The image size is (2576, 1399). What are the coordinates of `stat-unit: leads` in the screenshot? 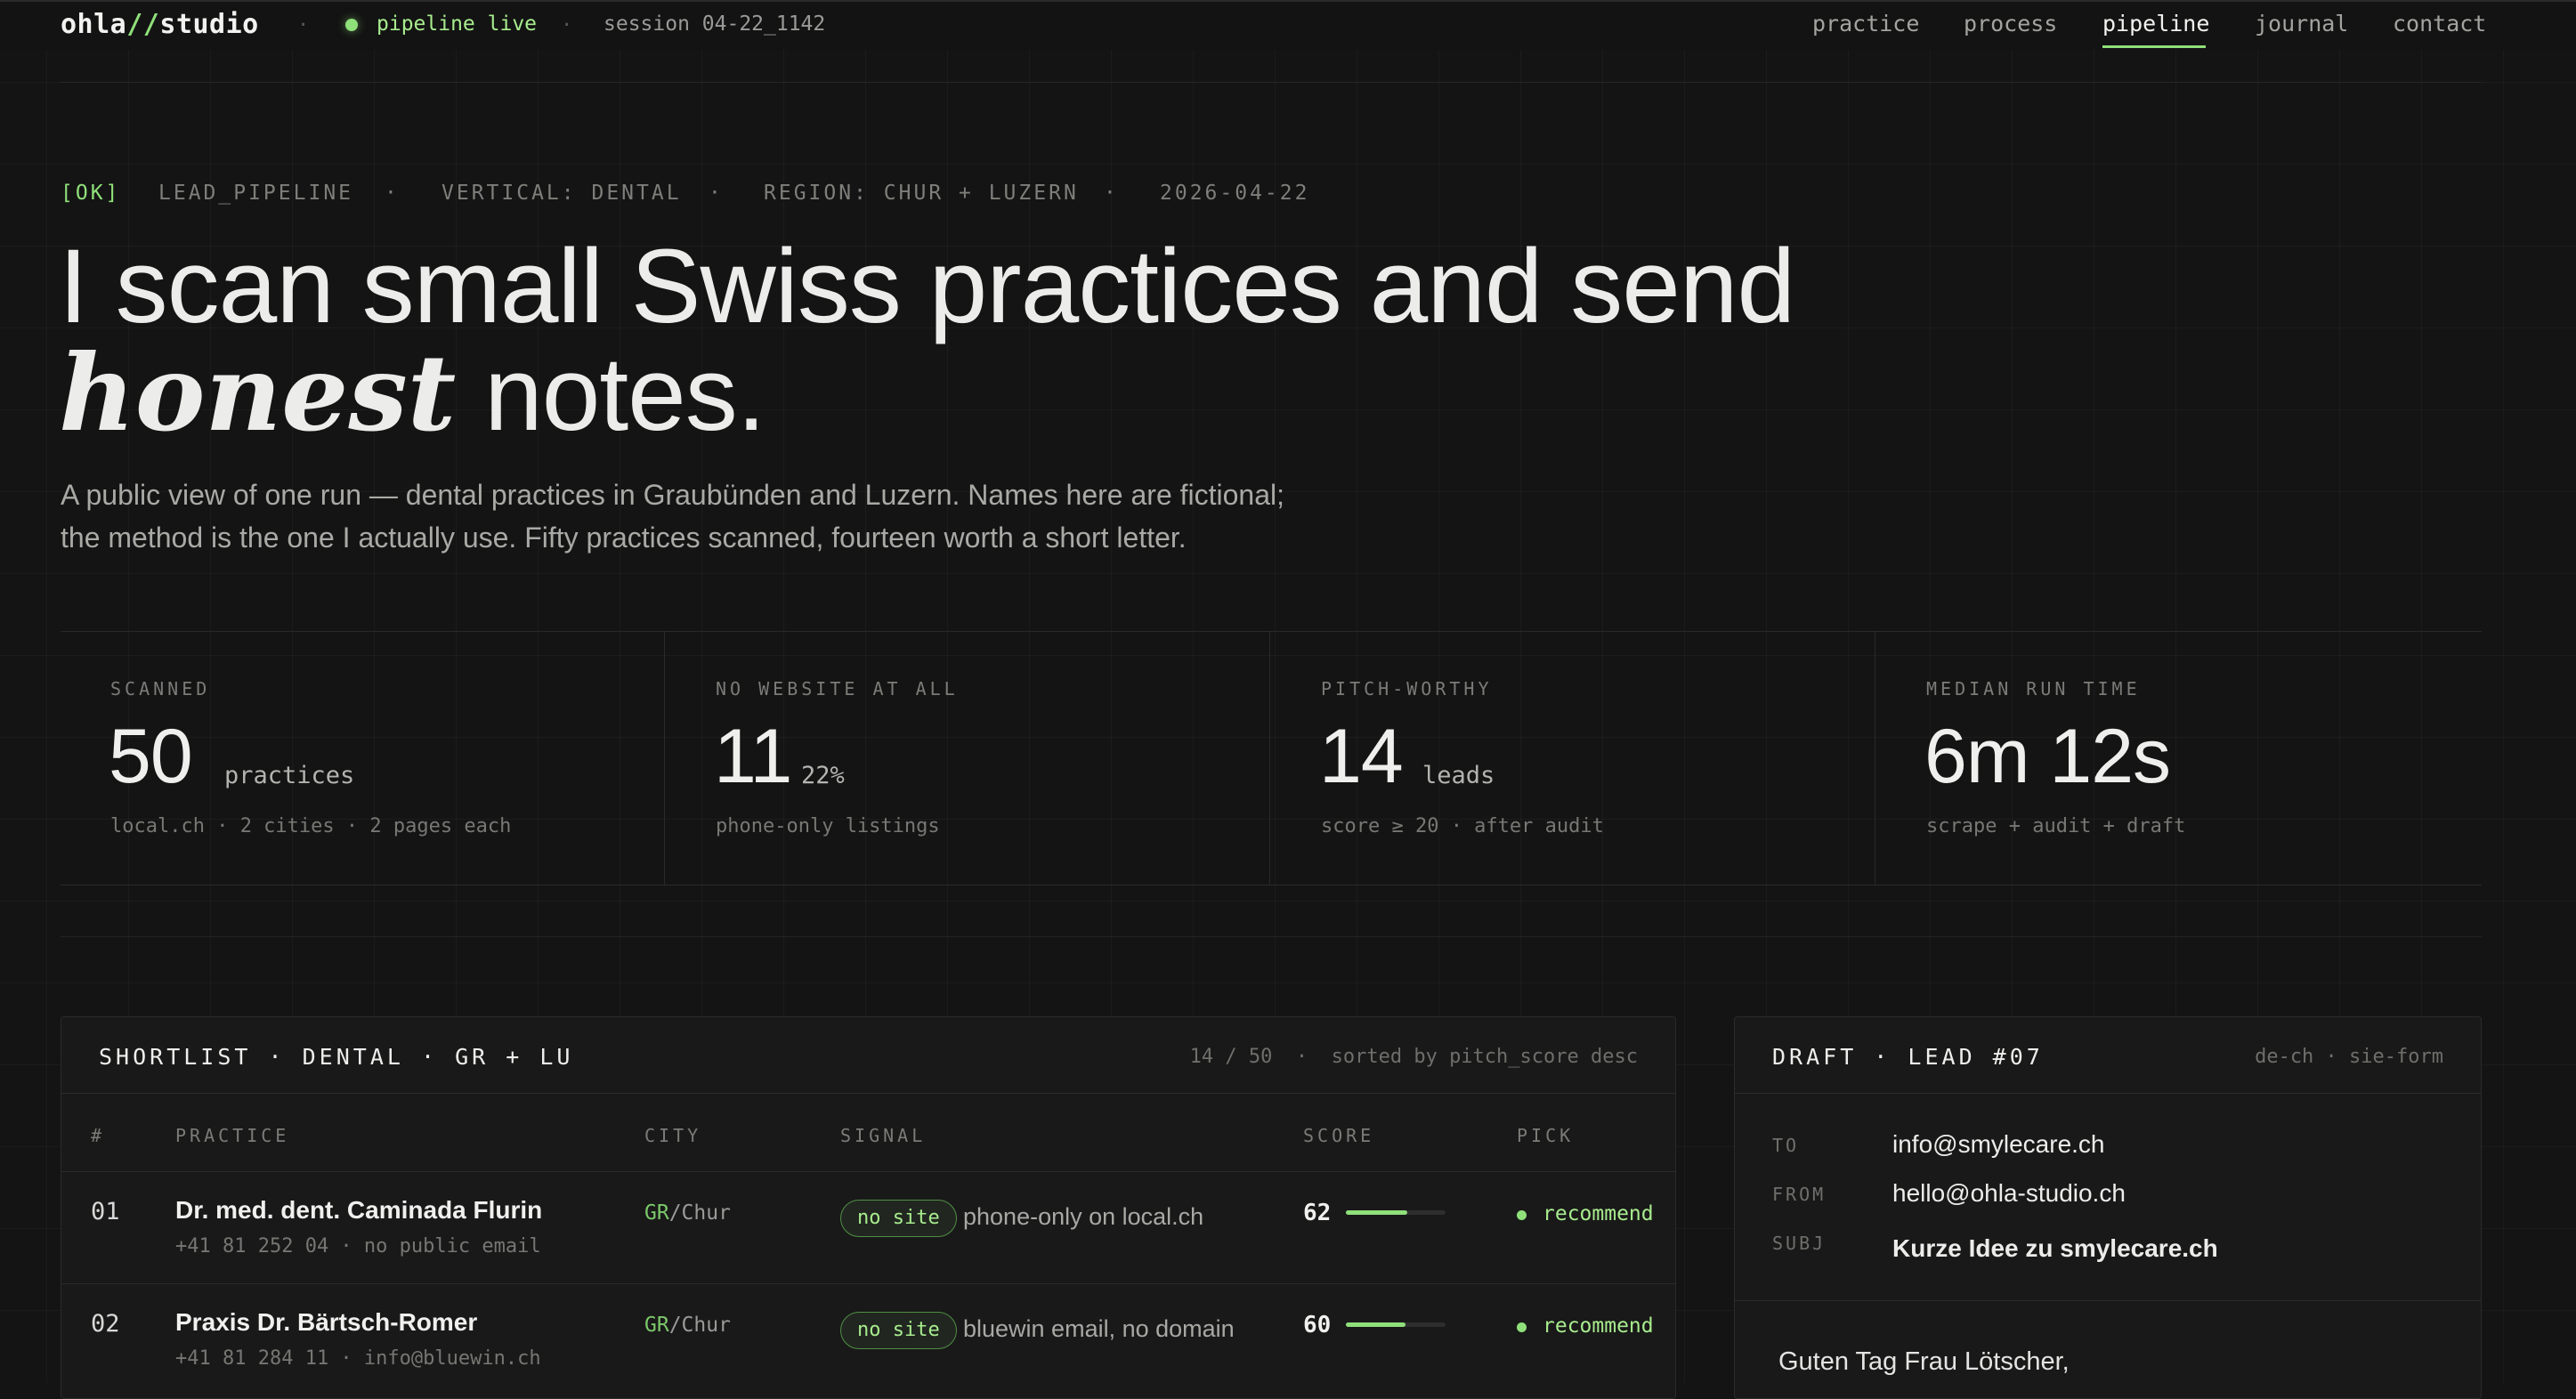 It's located at (1459, 775).